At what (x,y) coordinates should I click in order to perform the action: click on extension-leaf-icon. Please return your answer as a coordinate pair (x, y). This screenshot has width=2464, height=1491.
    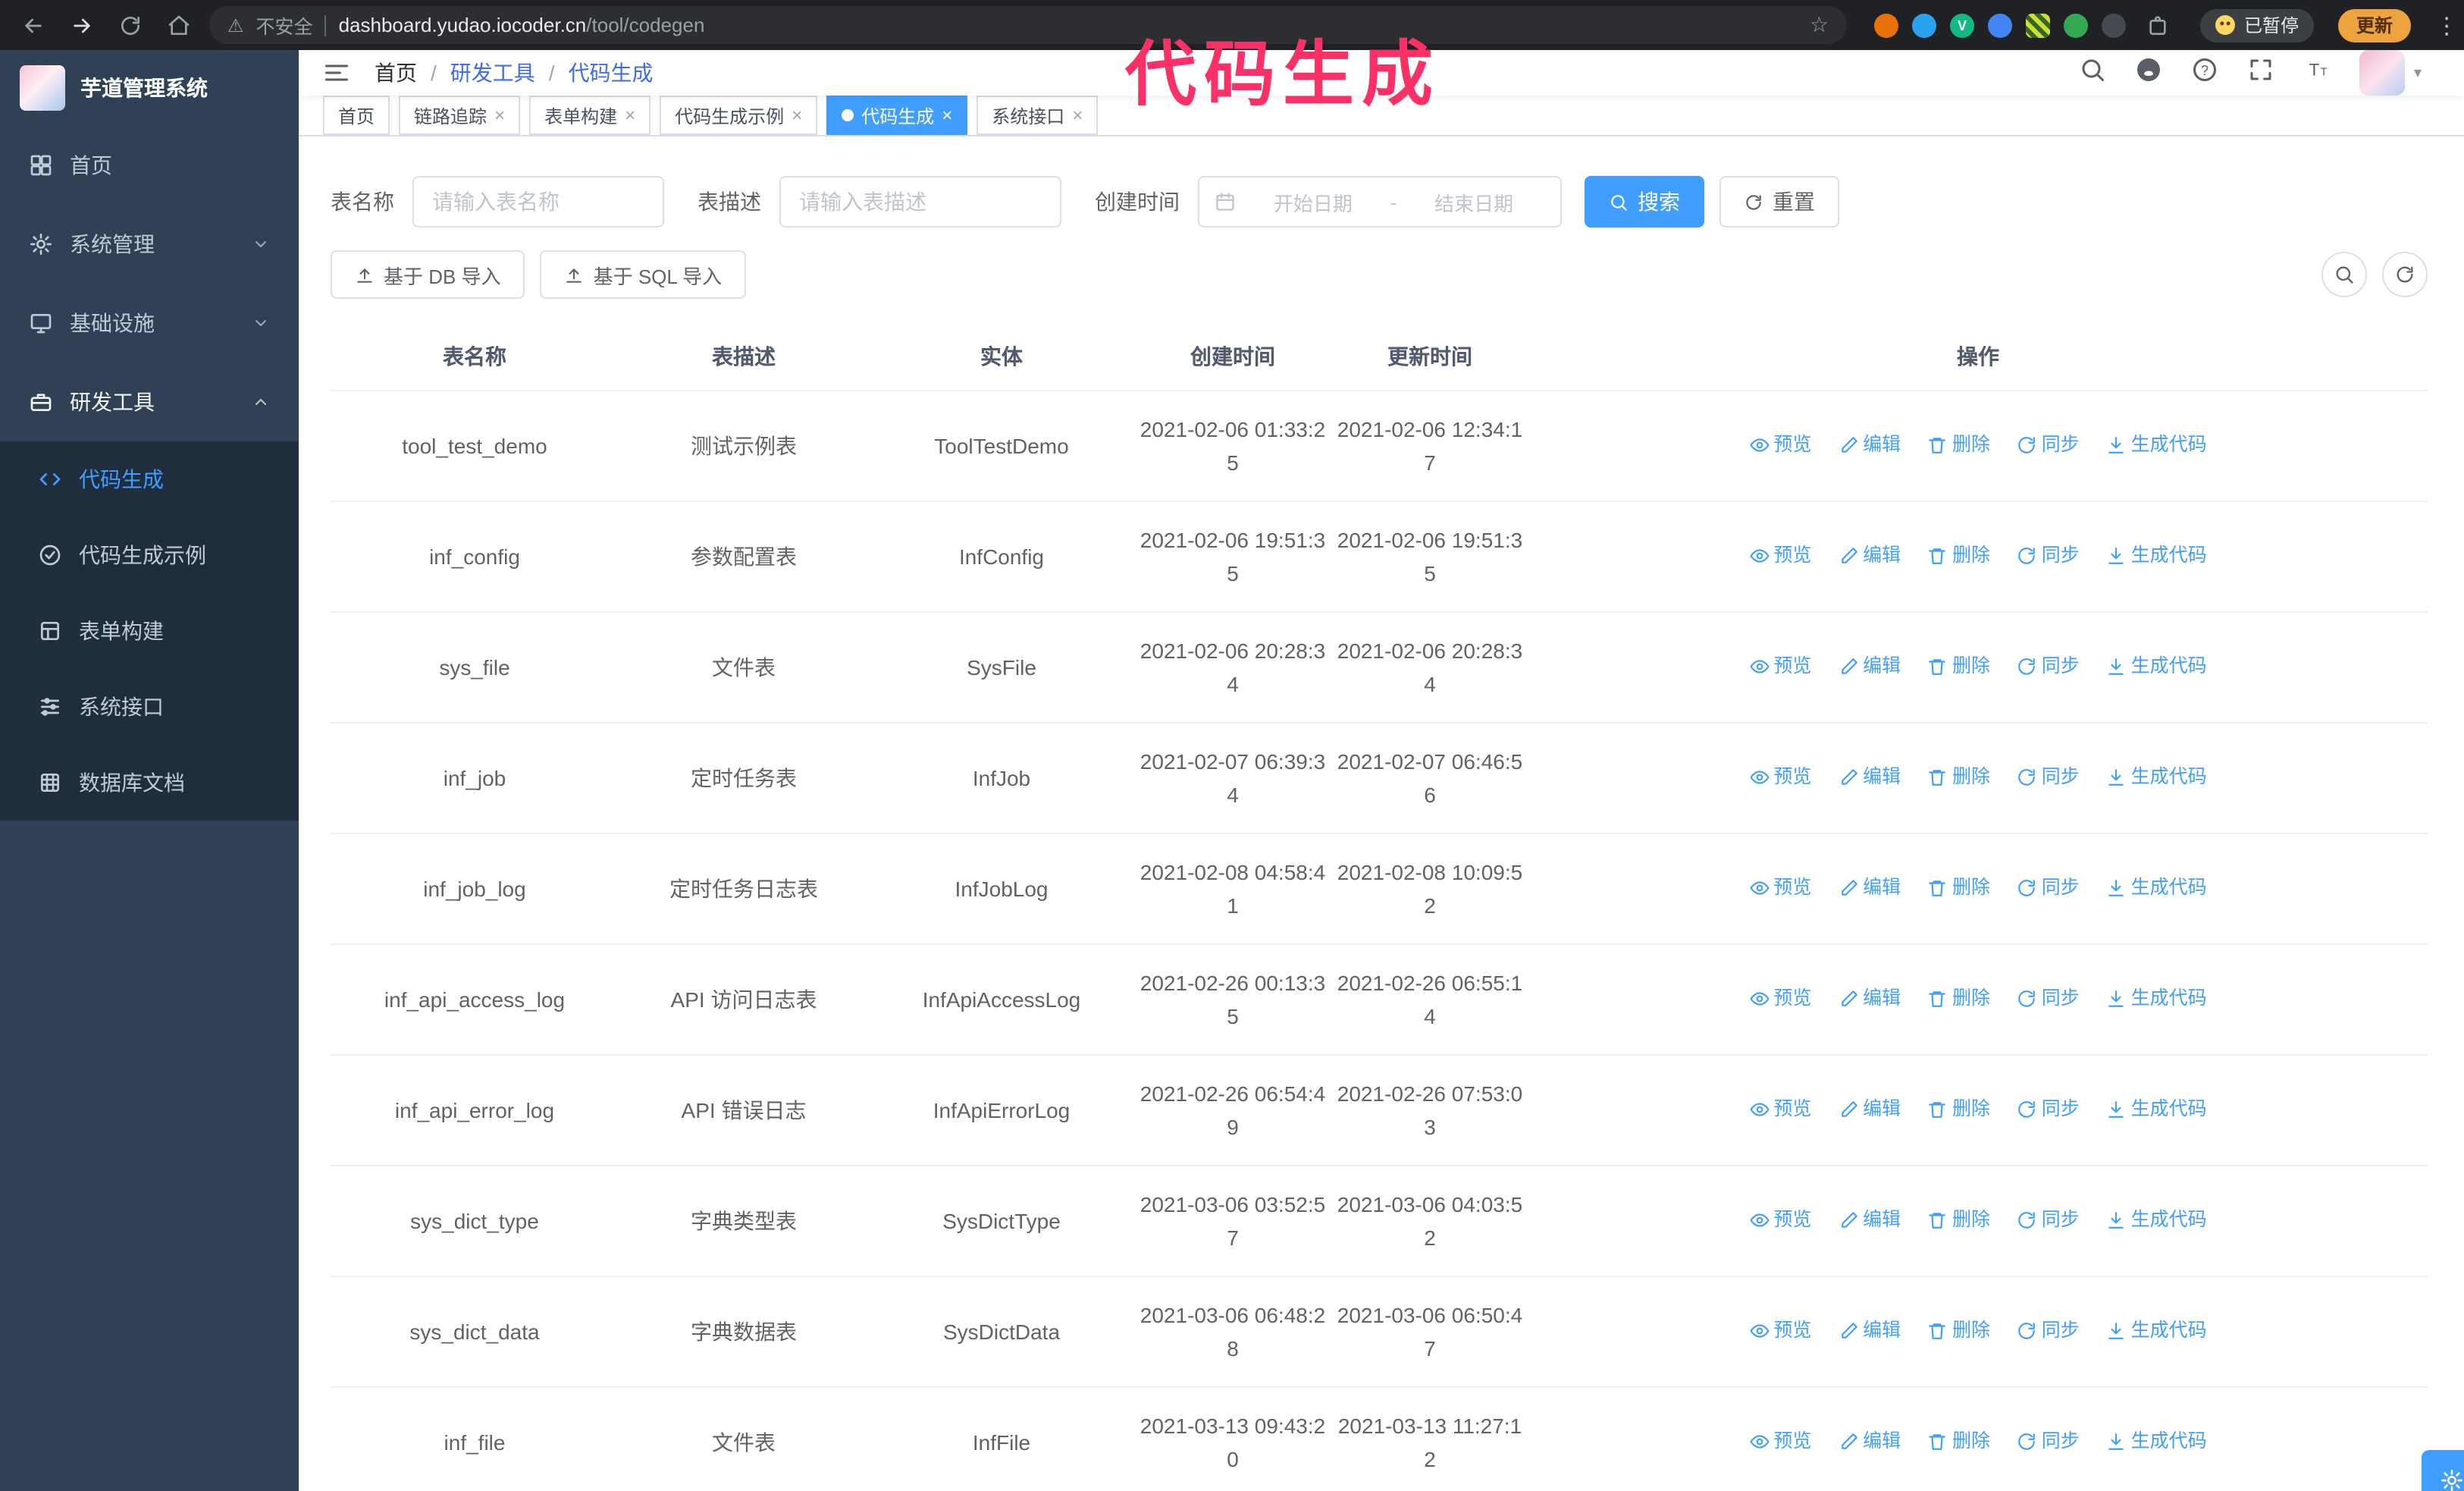
    Looking at the image, I should click on (2076, 25).